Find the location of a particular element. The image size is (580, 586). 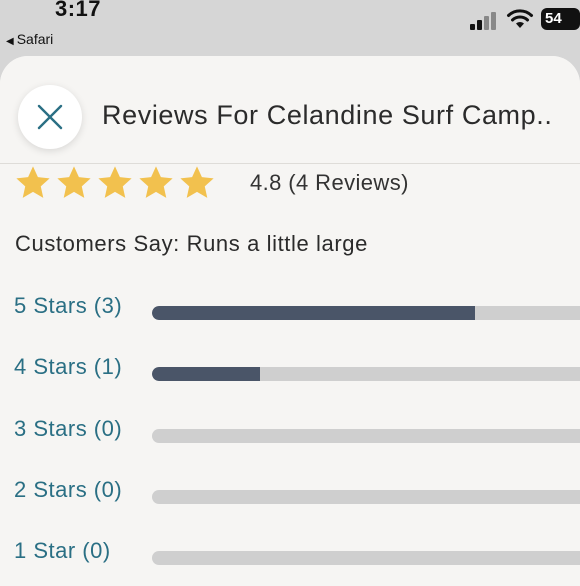

close-button is located at coordinates (50, 117).